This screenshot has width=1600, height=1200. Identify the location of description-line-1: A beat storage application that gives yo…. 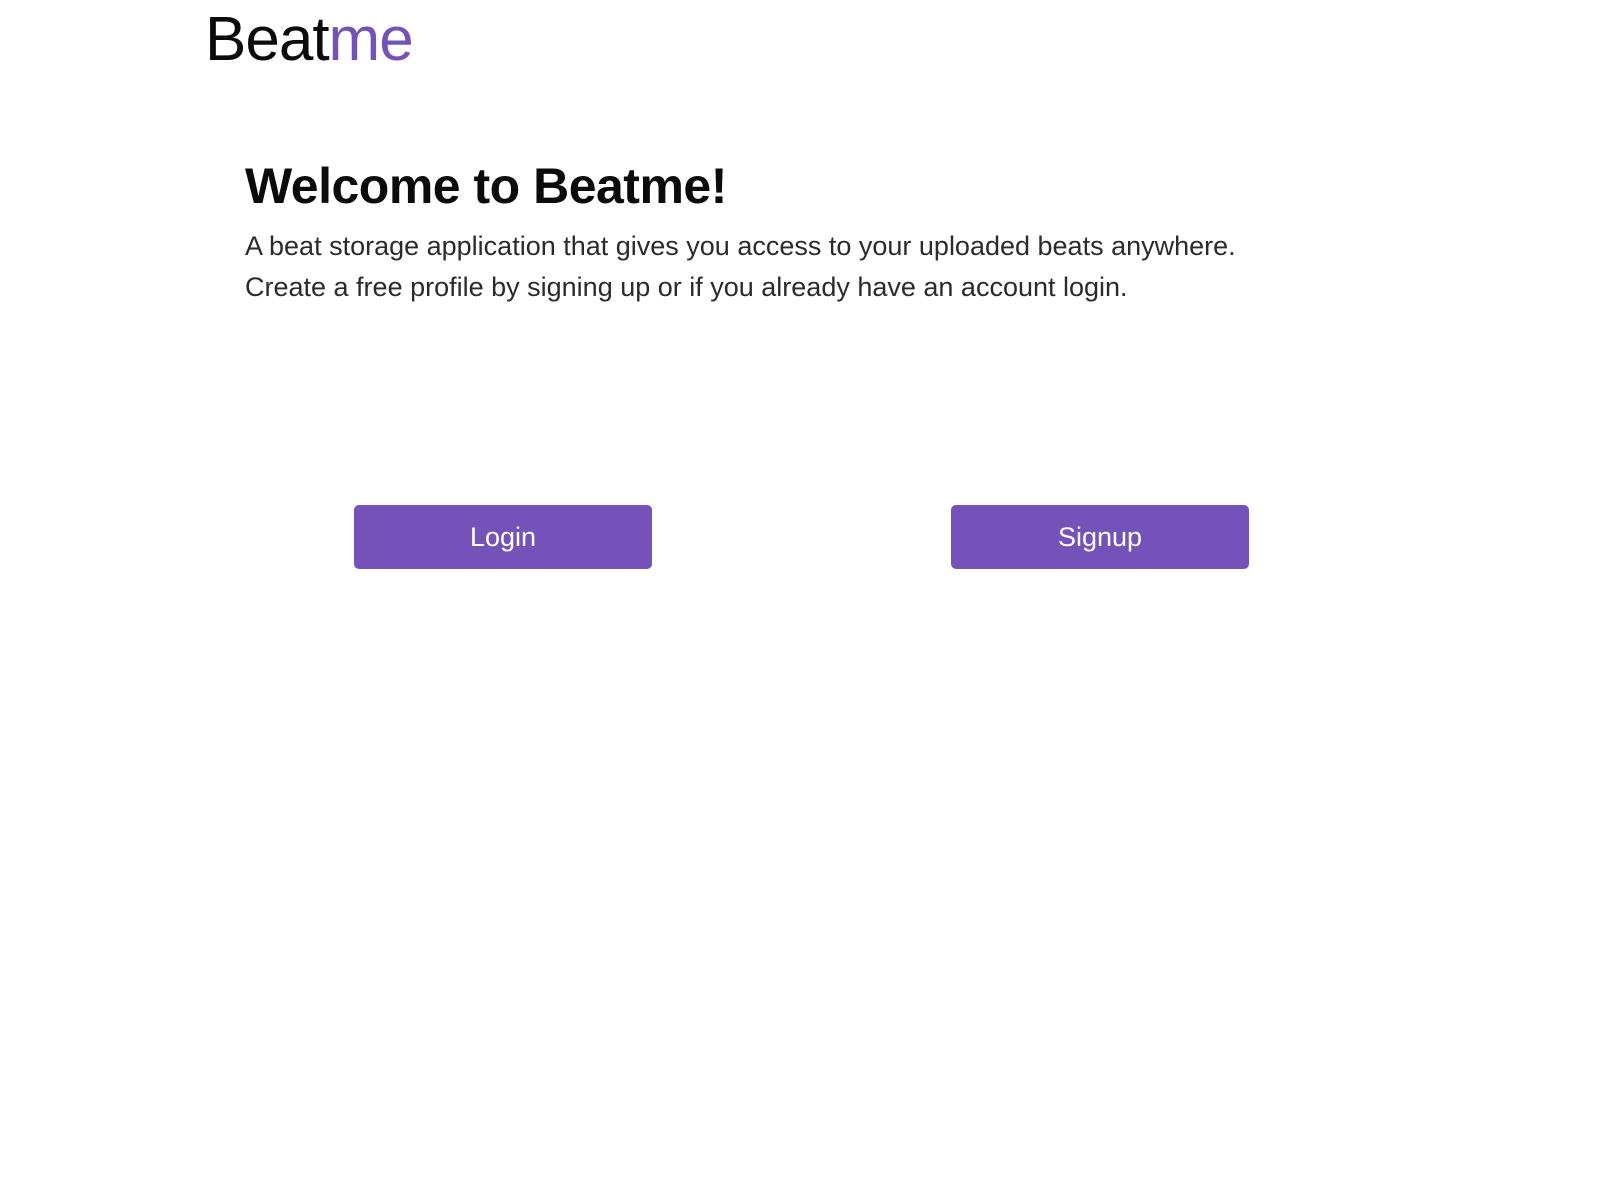
(740, 246).